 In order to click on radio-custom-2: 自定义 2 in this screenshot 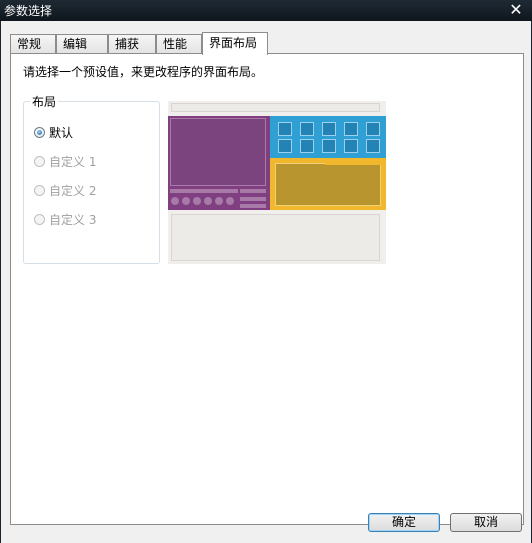, I will do `click(65, 190)`.